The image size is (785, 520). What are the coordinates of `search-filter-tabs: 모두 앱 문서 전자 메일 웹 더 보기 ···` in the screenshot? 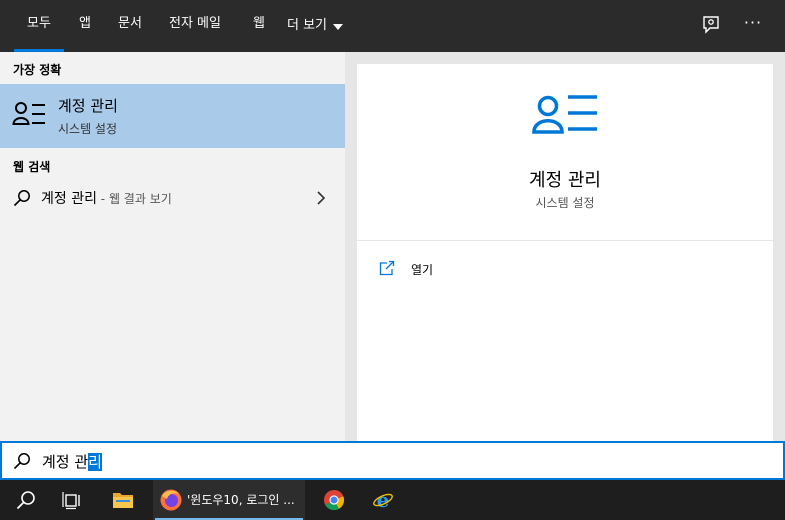 It's located at (392, 26).